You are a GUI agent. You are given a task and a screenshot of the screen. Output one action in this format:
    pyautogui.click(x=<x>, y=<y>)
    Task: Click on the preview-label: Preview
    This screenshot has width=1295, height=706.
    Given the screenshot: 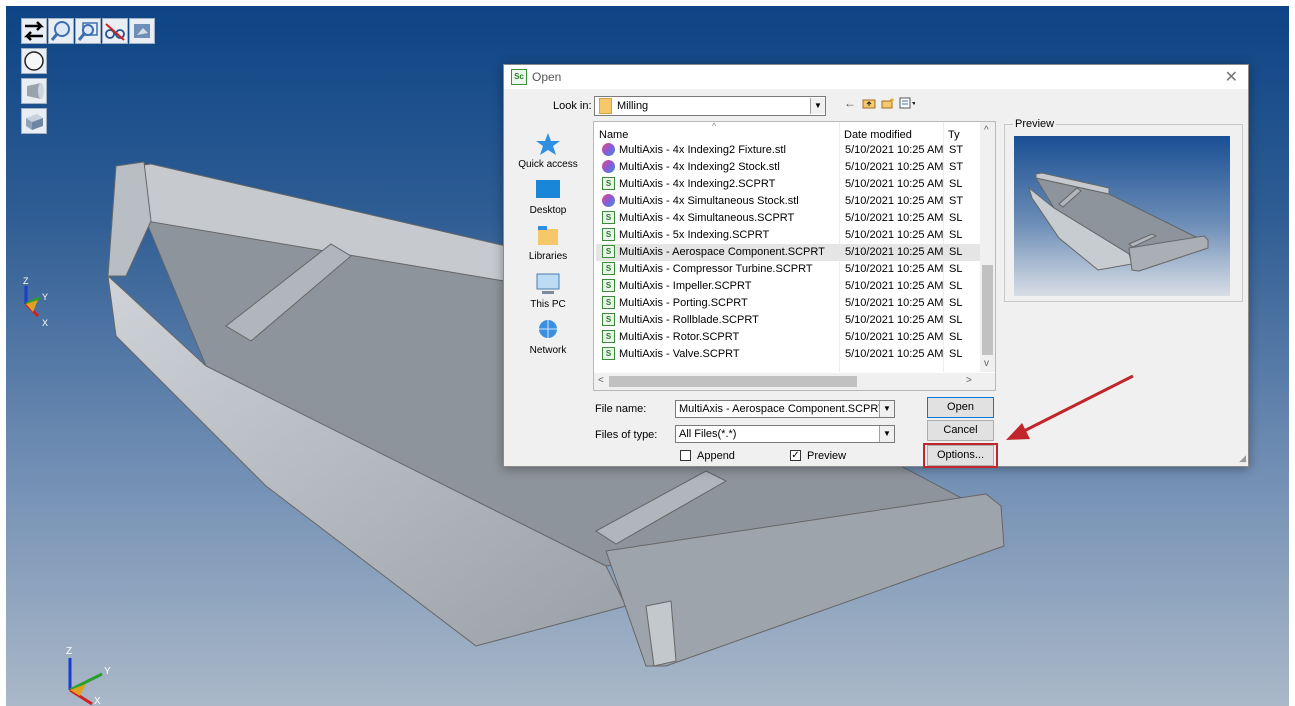 What is the action you would take?
    pyautogui.click(x=1035, y=124)
    